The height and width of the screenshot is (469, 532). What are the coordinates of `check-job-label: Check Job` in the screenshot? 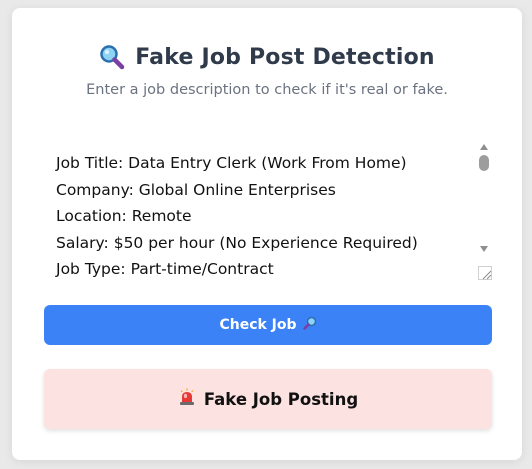 It's located at (258, 325).